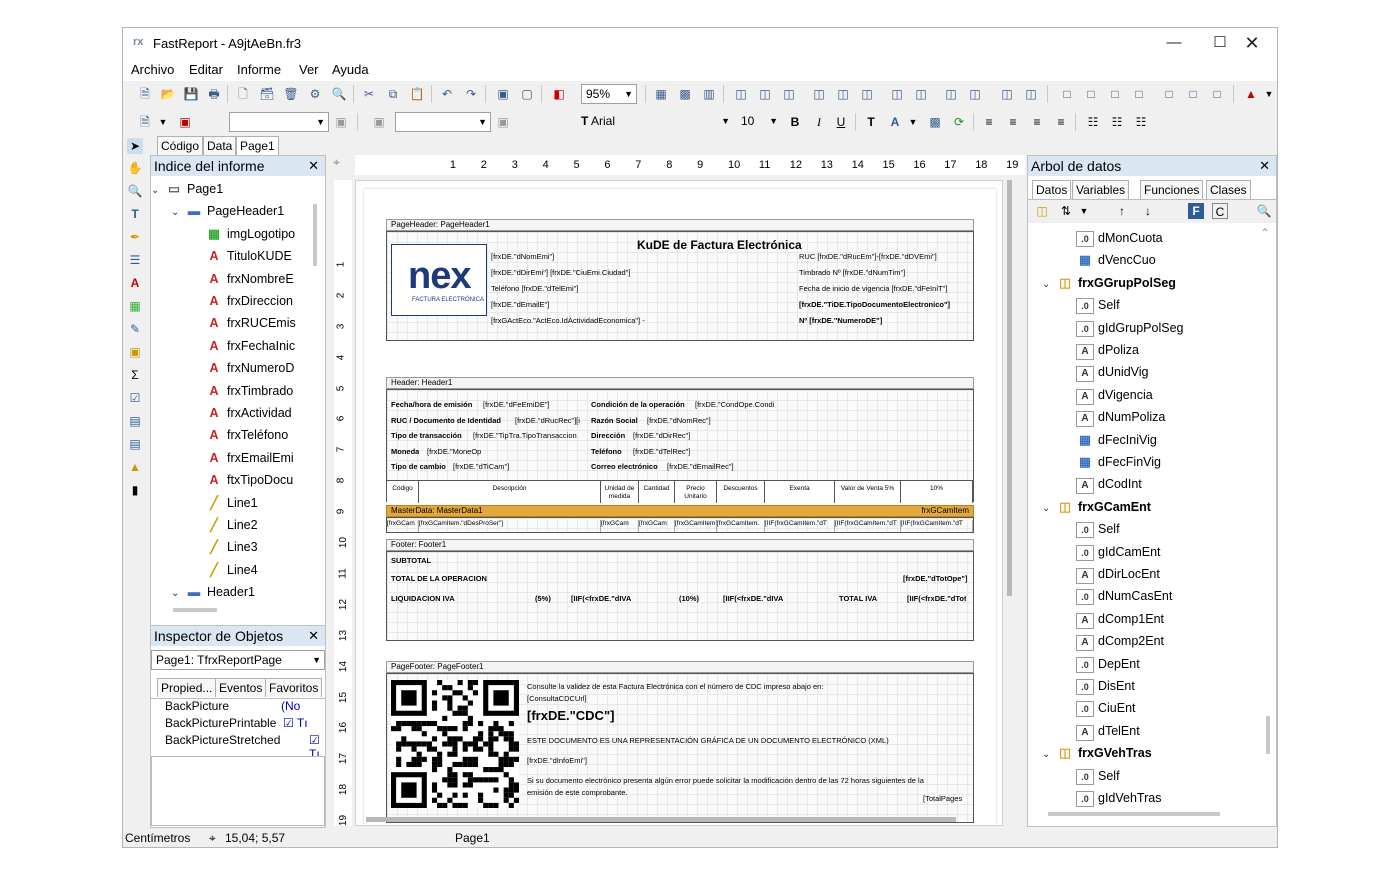 This screenshot has height=875, width=1400. I want to click on header-value: [frxDE."dRucRec"][i, so click(547, 420).